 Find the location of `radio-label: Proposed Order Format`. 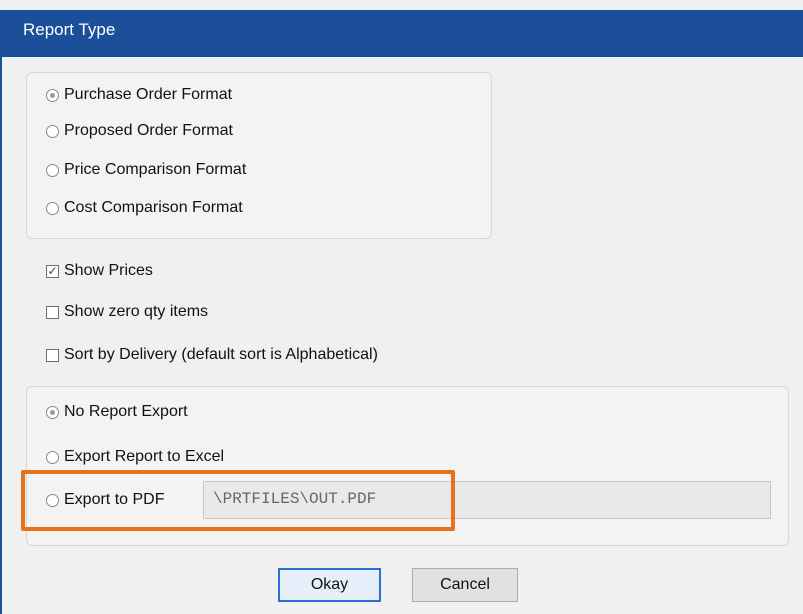

radio-label: Proposed Order Format is located at coordinates (148, 130).